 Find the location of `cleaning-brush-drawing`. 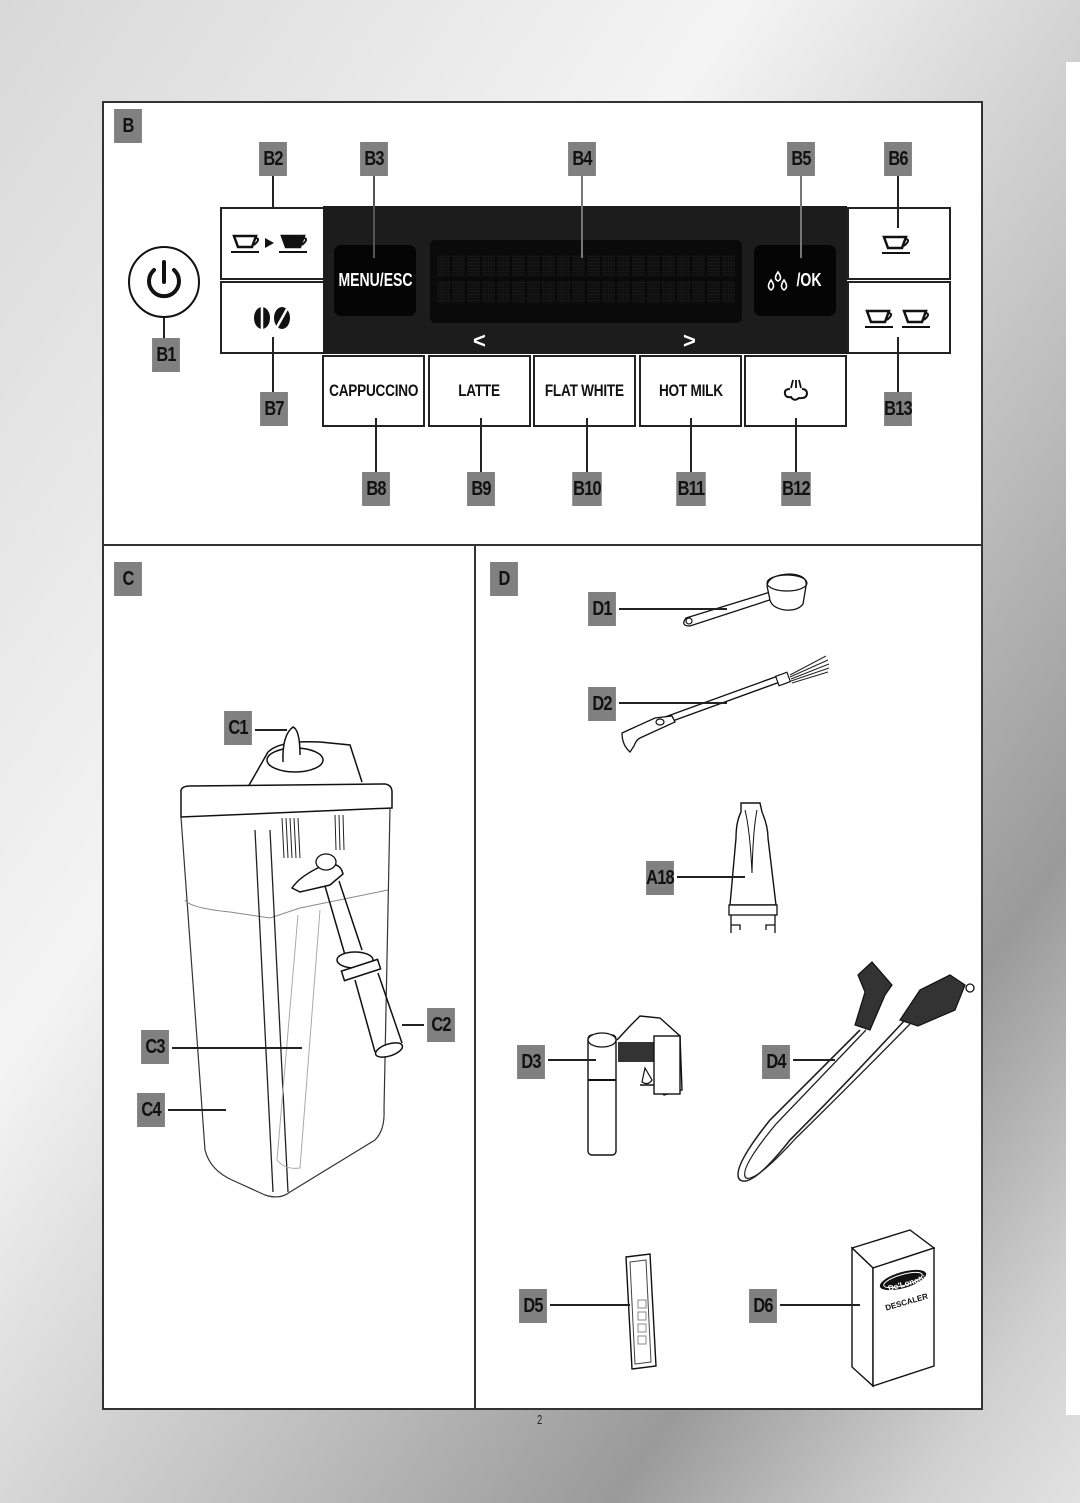

cleaning-brush-drawing is located at coordinates (725, 704).